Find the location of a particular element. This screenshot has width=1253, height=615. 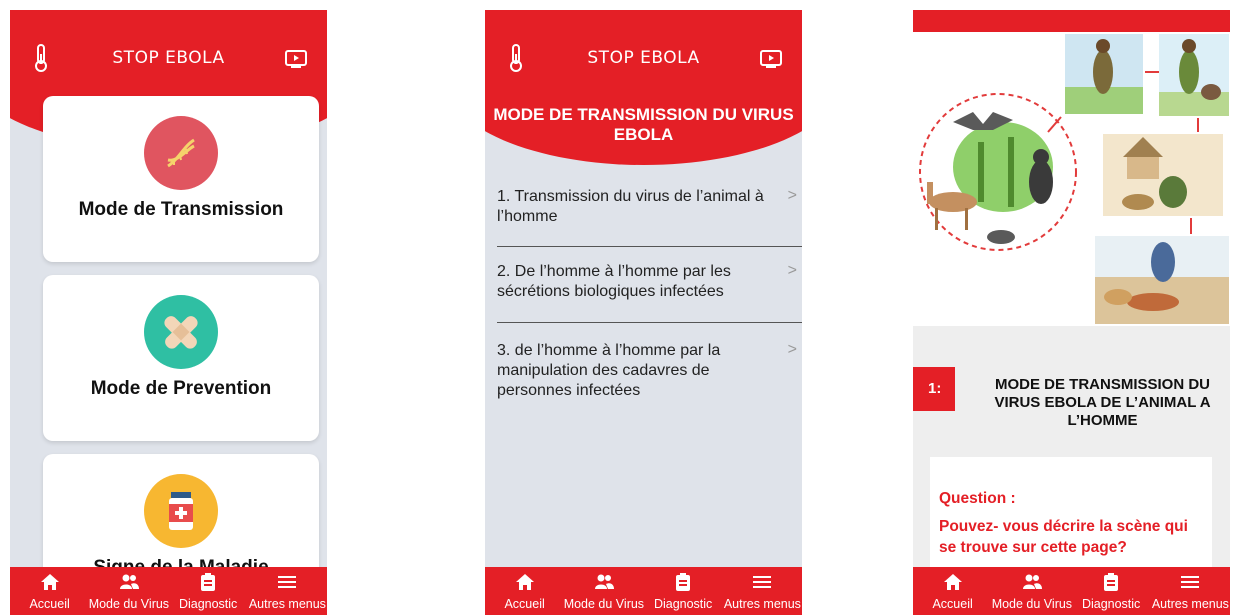

banner-line: MODE DE TRANSMISSION DU VIRUS is located at coordinates (643, 114).